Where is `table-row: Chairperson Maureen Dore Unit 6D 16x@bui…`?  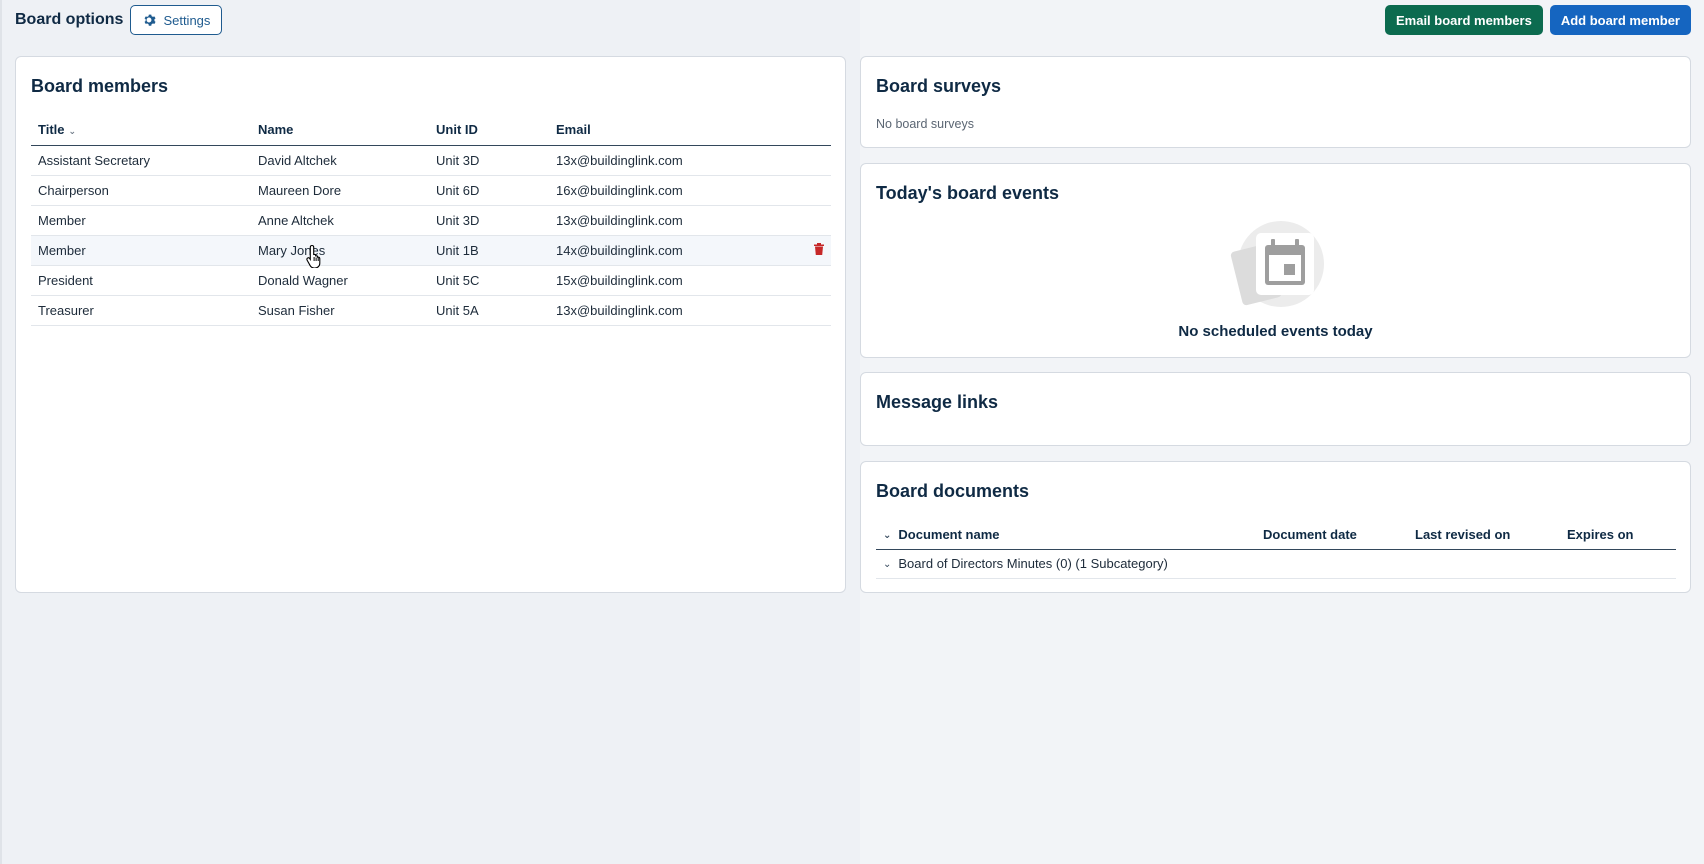
table-row: Chairperson Maureen Dore Unit 6D 16x@bui… is located at coordinates (431, 190).